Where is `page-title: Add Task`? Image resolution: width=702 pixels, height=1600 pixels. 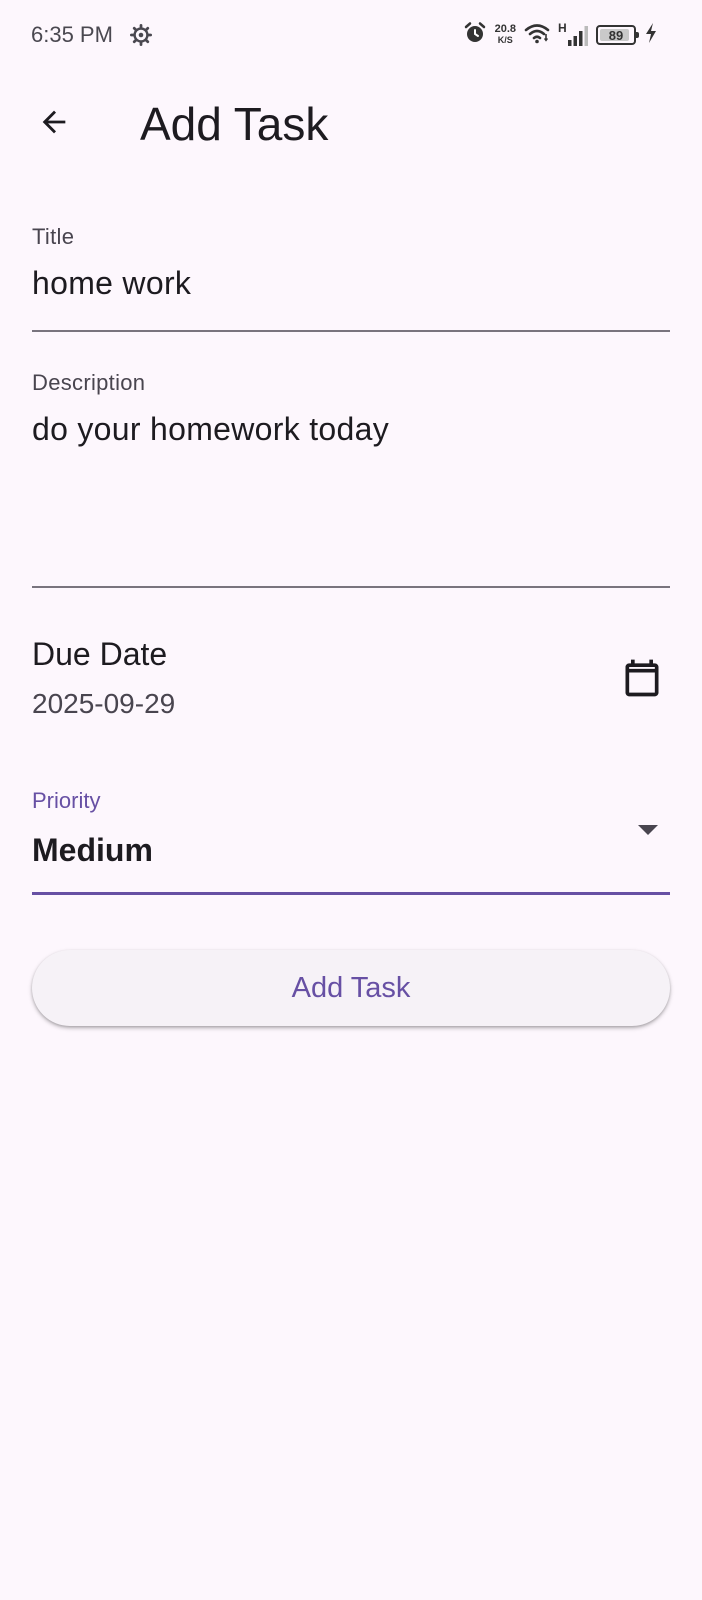
page-title: Add Task is located at coordinates (234, 124).